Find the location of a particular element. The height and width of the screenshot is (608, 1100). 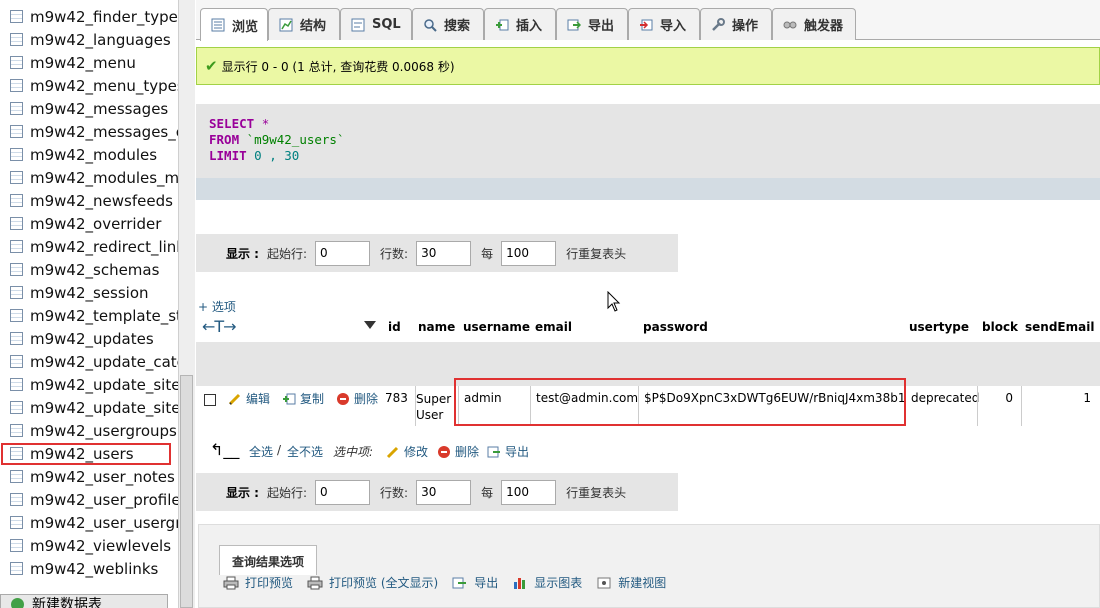

tab-search: 搜索 is located at coordinates (448, 24).